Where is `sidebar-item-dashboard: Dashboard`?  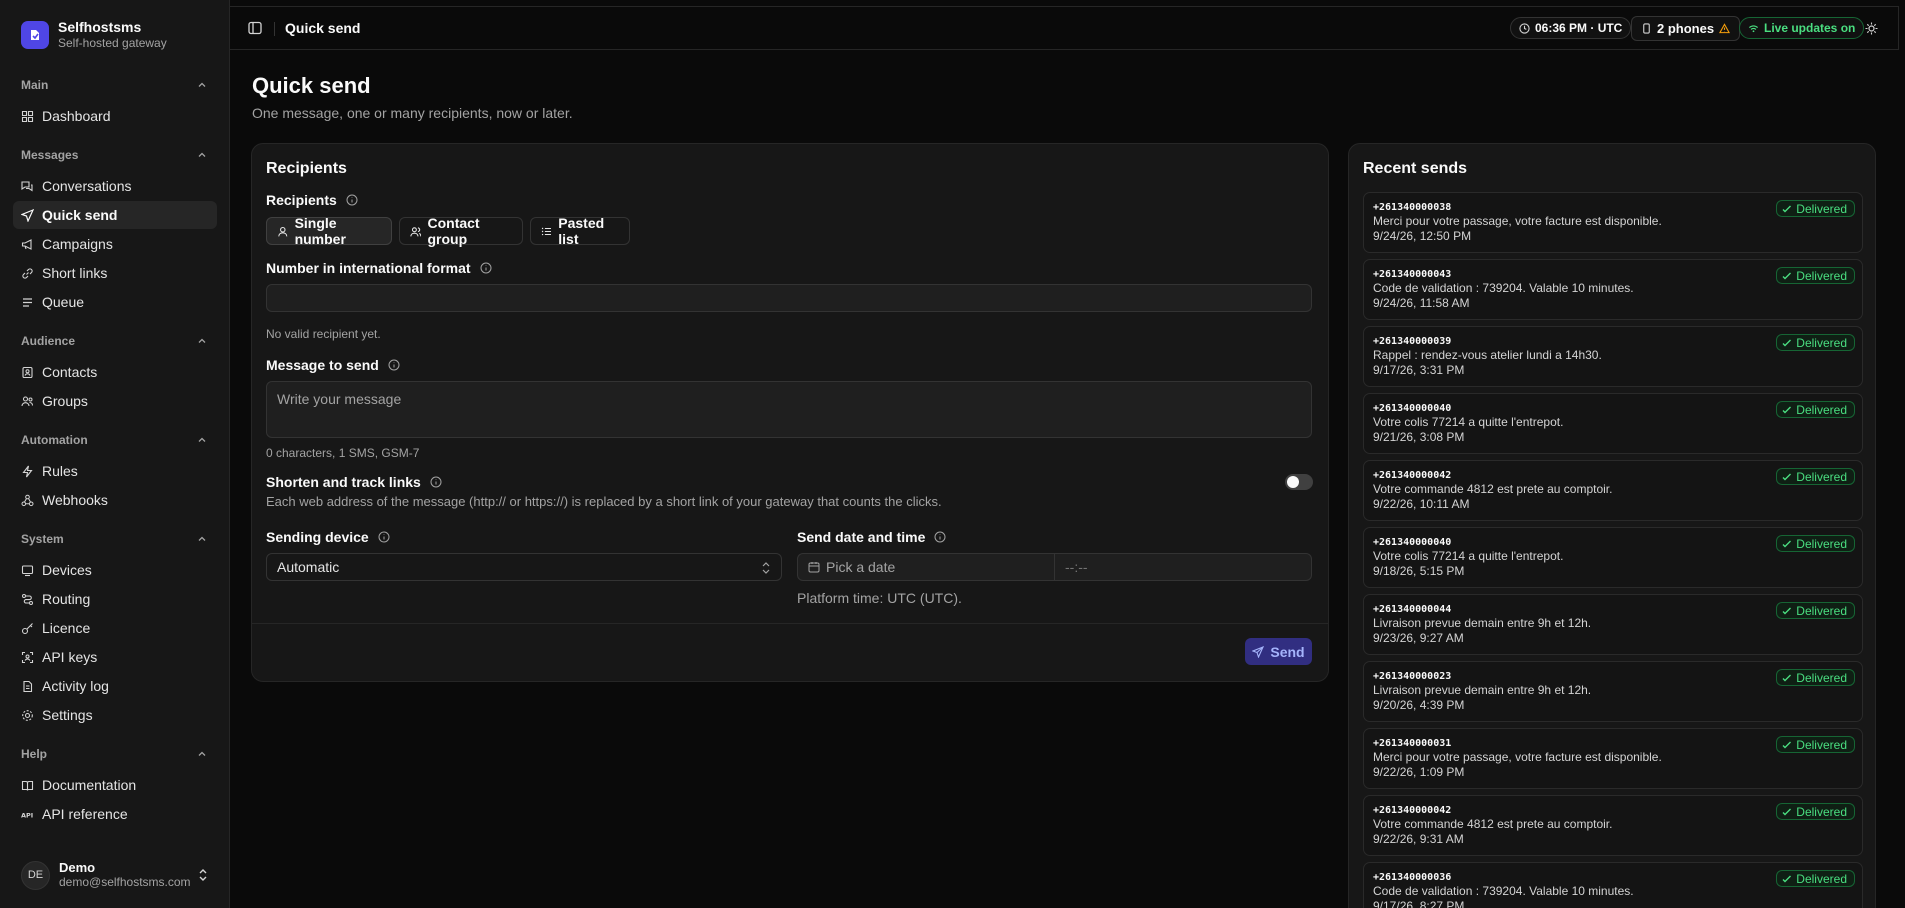 sidebar-item-dashboard: Dashboard is located at coordinates (115, 116).